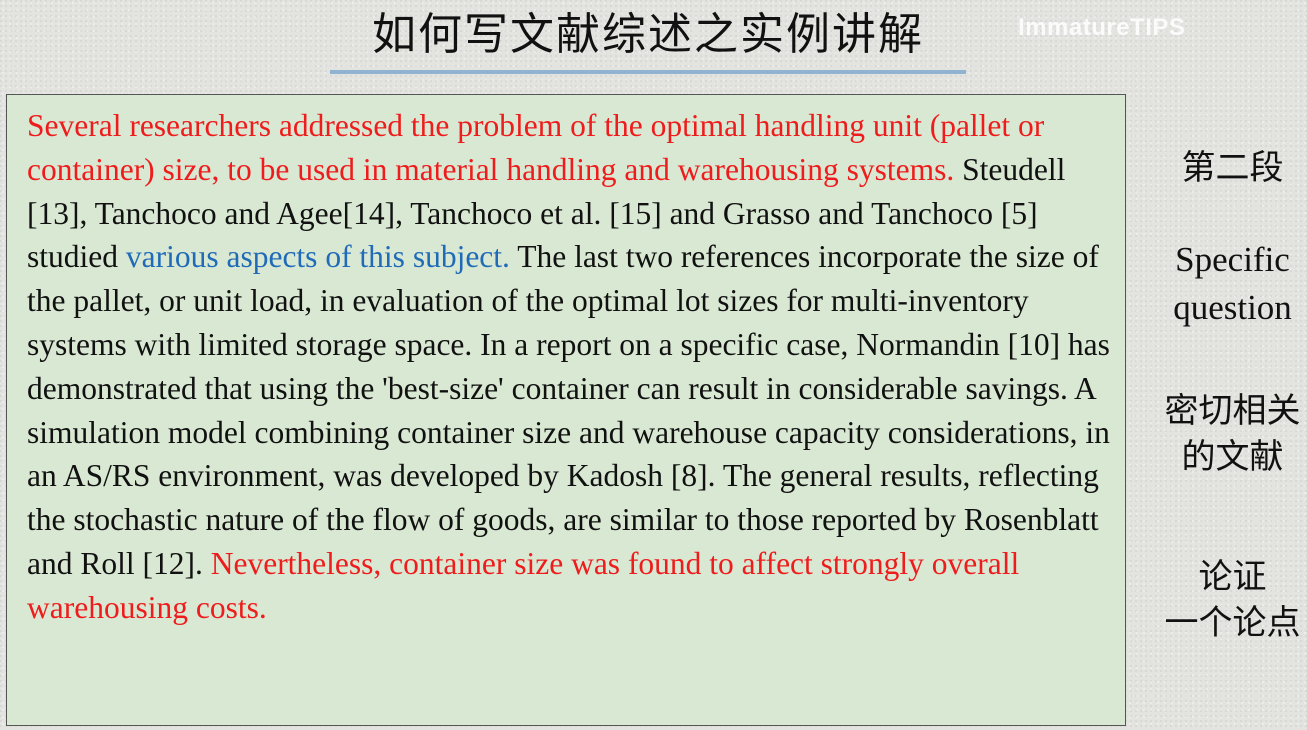  I want to click on segment-aspects-of-subject: various aspects of this subject., so click(317, 257).